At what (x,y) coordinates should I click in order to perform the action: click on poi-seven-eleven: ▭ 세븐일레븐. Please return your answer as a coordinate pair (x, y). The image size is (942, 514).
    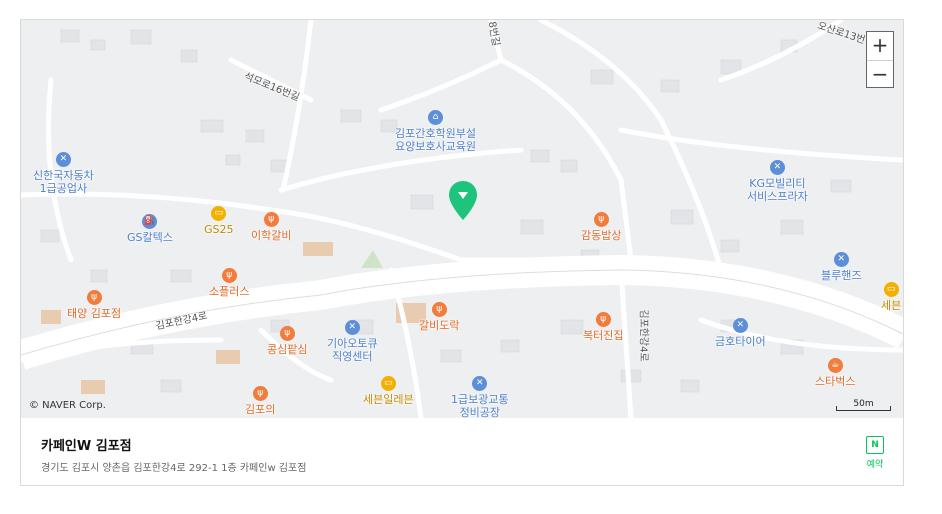
    Looking at the image, I should click on (388, 391).